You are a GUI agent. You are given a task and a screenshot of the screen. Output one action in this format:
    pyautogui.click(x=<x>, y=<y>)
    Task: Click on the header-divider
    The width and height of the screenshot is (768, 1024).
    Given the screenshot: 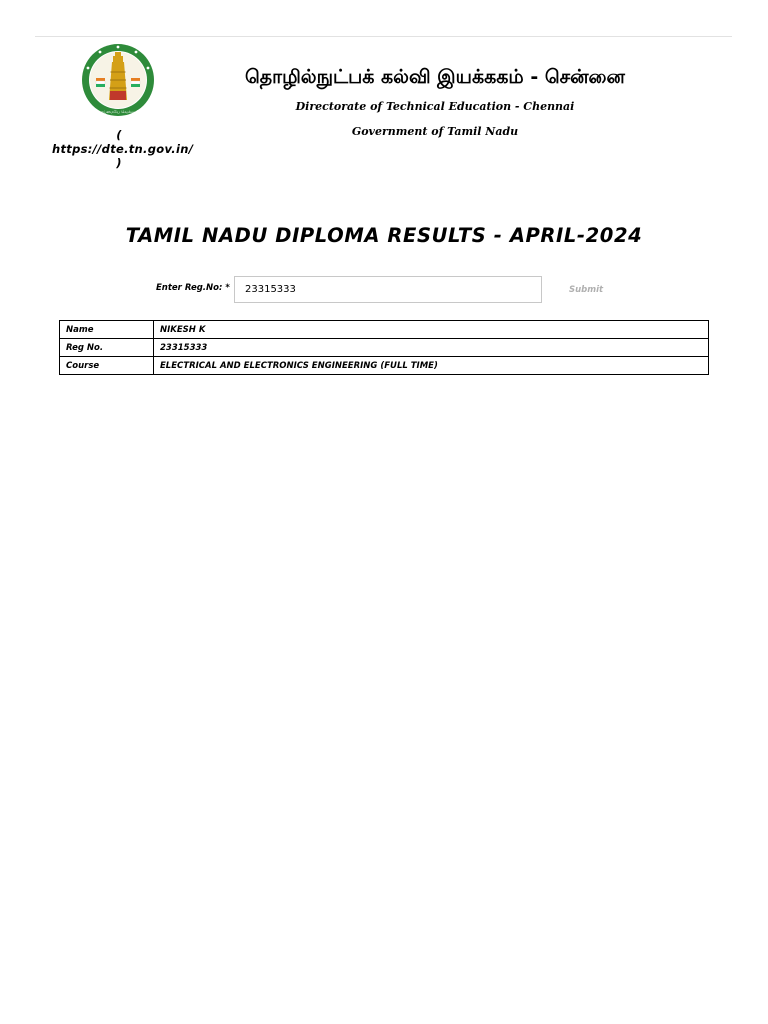 What is the action you would take?
    pyautogui.click(x=383, y=36)
    